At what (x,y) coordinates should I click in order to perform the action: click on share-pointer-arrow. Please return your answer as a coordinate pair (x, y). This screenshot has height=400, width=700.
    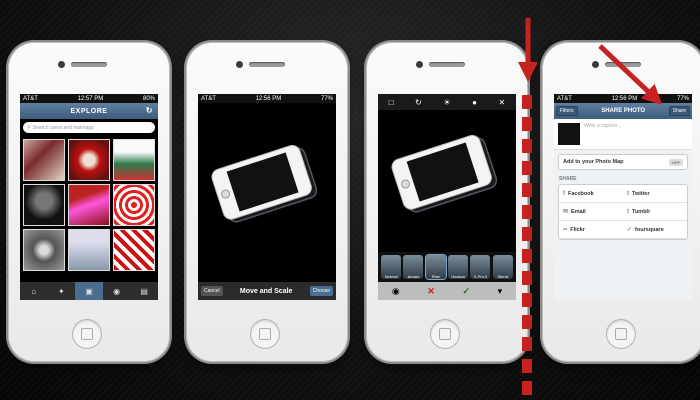
    Looking at the image, I should click on (630, 74).